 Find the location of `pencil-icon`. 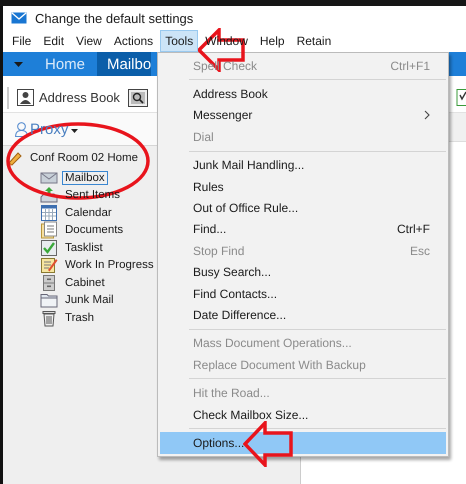

pencil-icon is located at coordinates (15, 158).